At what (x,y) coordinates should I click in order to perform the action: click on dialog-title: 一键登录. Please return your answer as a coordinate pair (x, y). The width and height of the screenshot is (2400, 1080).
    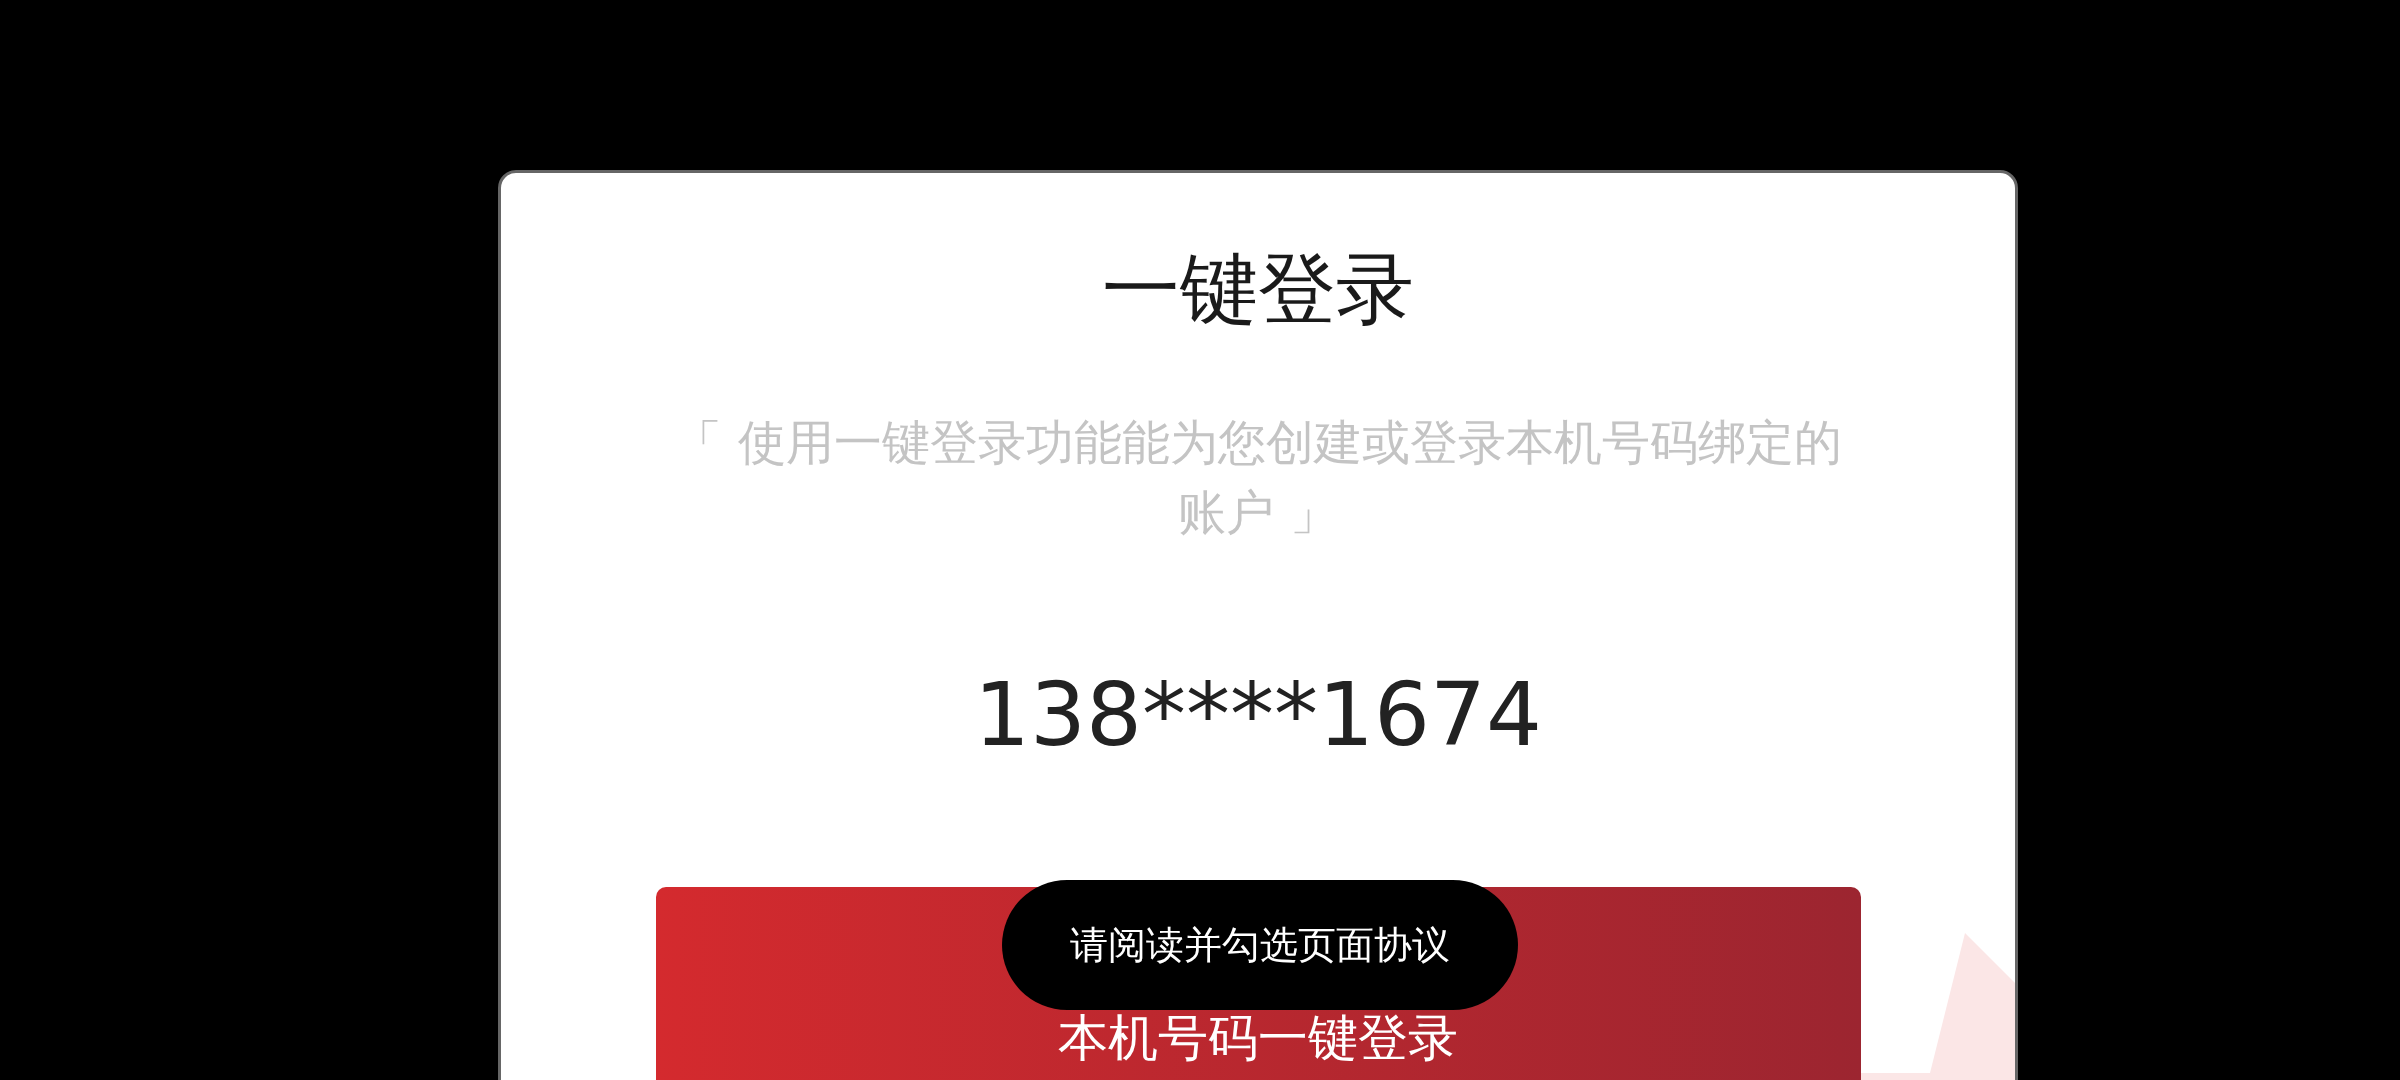
    Looking at the image, I should click on (1258, 289).